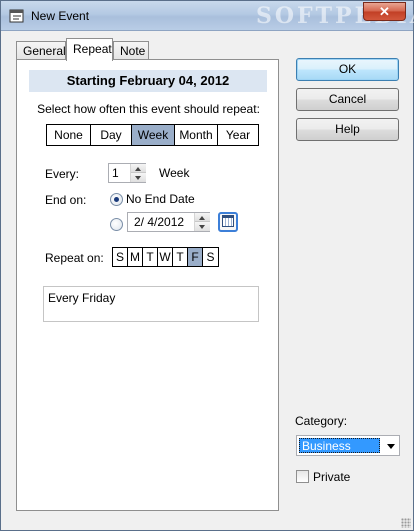 This screenshot has height=531, width=414. What do you see at coordinates (331, 477) in the screenshot?
I see `private-label: Private` at bounding box center [331, 477].